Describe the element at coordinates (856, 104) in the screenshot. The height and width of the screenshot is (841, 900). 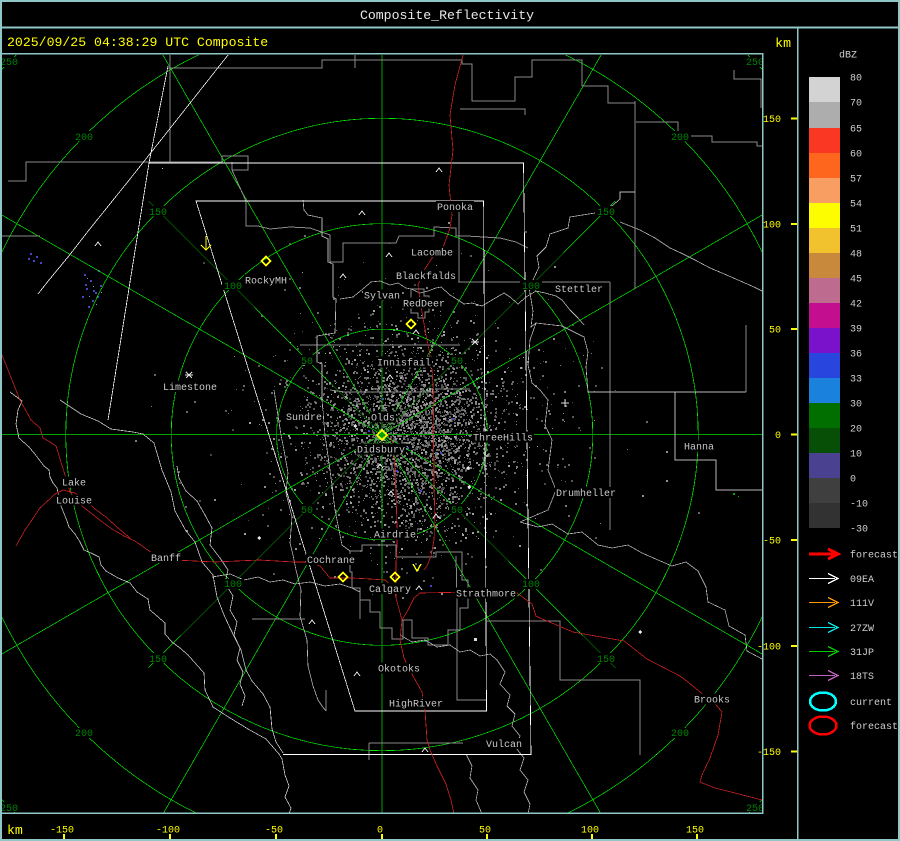
I see `svg-text: 70` at that location.